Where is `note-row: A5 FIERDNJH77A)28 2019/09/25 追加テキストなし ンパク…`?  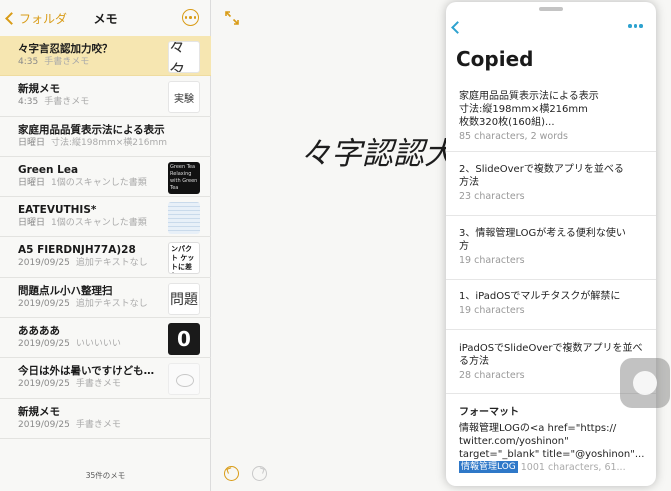
note-row: A5 FIERDNJH77A)28 2019/09/25 追加テキストなし ンパク… is located at coordinates (105, 257).